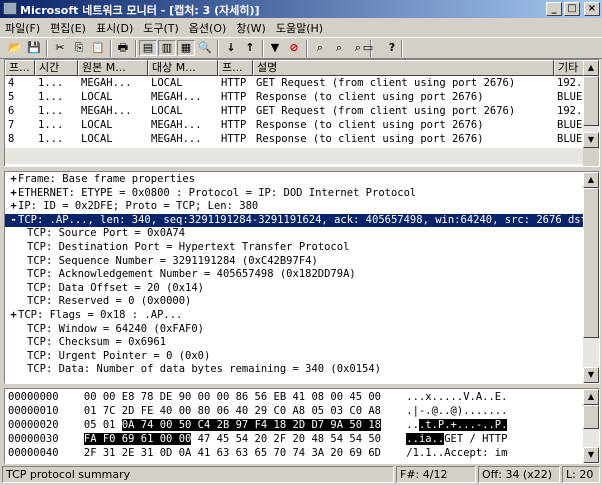 Image resolution: width=602 pixels, height=485 pixels. Describe the element at coordinates (102, 180) in the screenshot. I see `detail-line: +Frame: Base frame properties` at that location.